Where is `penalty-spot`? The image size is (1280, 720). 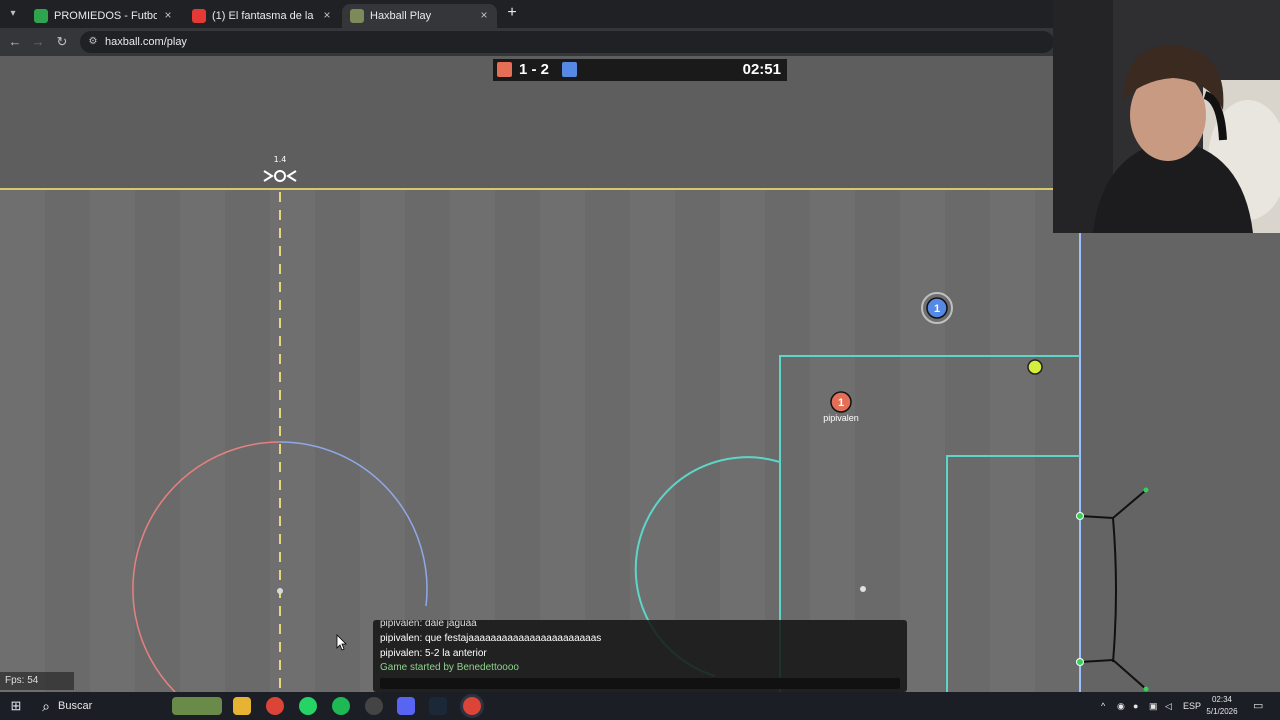
penalty-spot is located at coordinates (863, 589).